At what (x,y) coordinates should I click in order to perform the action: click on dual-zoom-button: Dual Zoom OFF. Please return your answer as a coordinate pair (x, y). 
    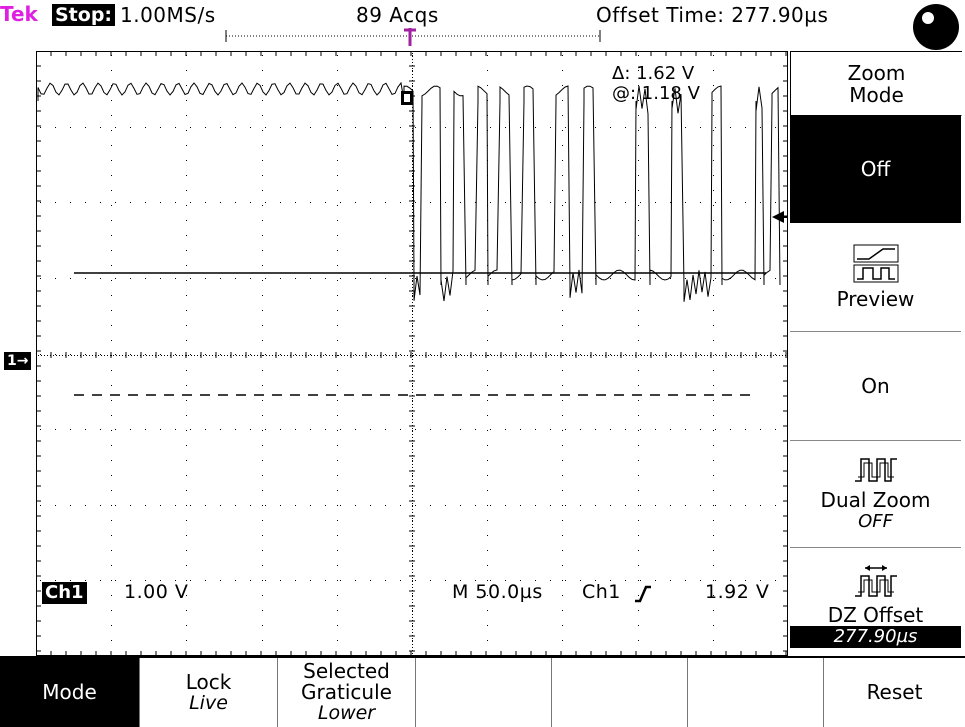
    Looking at the image, I should click on (875, 494).